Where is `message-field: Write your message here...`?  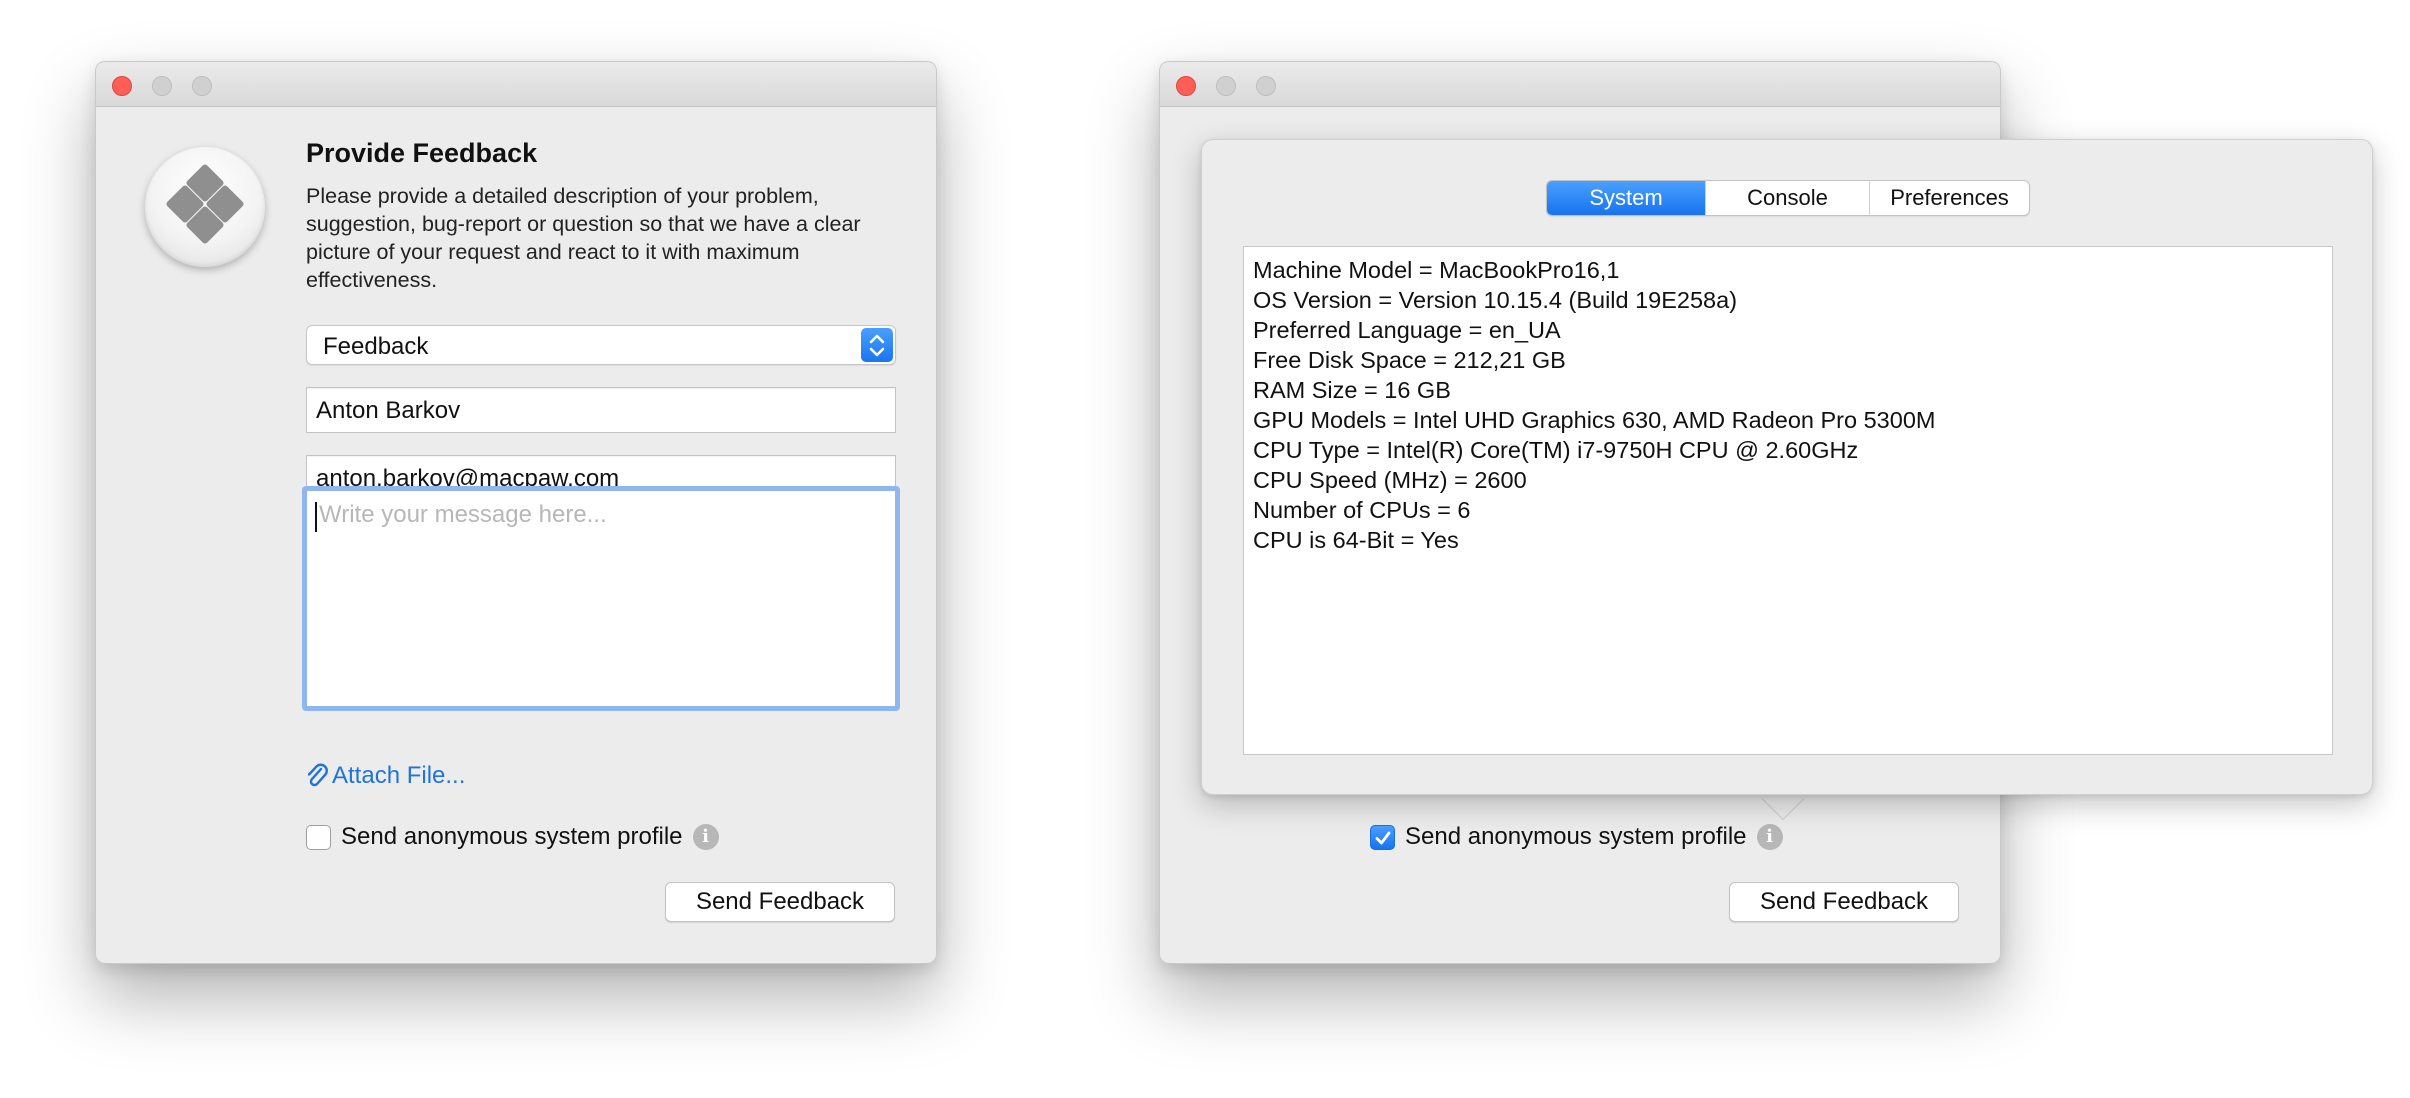
message-field: Write your message here... is located at coordinates (601, 598).